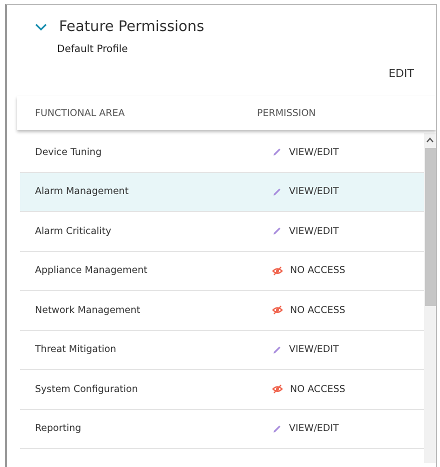  I want to click on profile-name: Default Profile, so click(92, 49).